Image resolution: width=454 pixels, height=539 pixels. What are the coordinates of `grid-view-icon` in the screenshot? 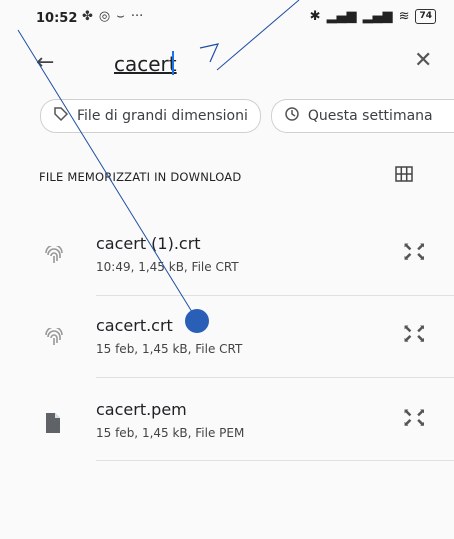 It's located at (404, 176).